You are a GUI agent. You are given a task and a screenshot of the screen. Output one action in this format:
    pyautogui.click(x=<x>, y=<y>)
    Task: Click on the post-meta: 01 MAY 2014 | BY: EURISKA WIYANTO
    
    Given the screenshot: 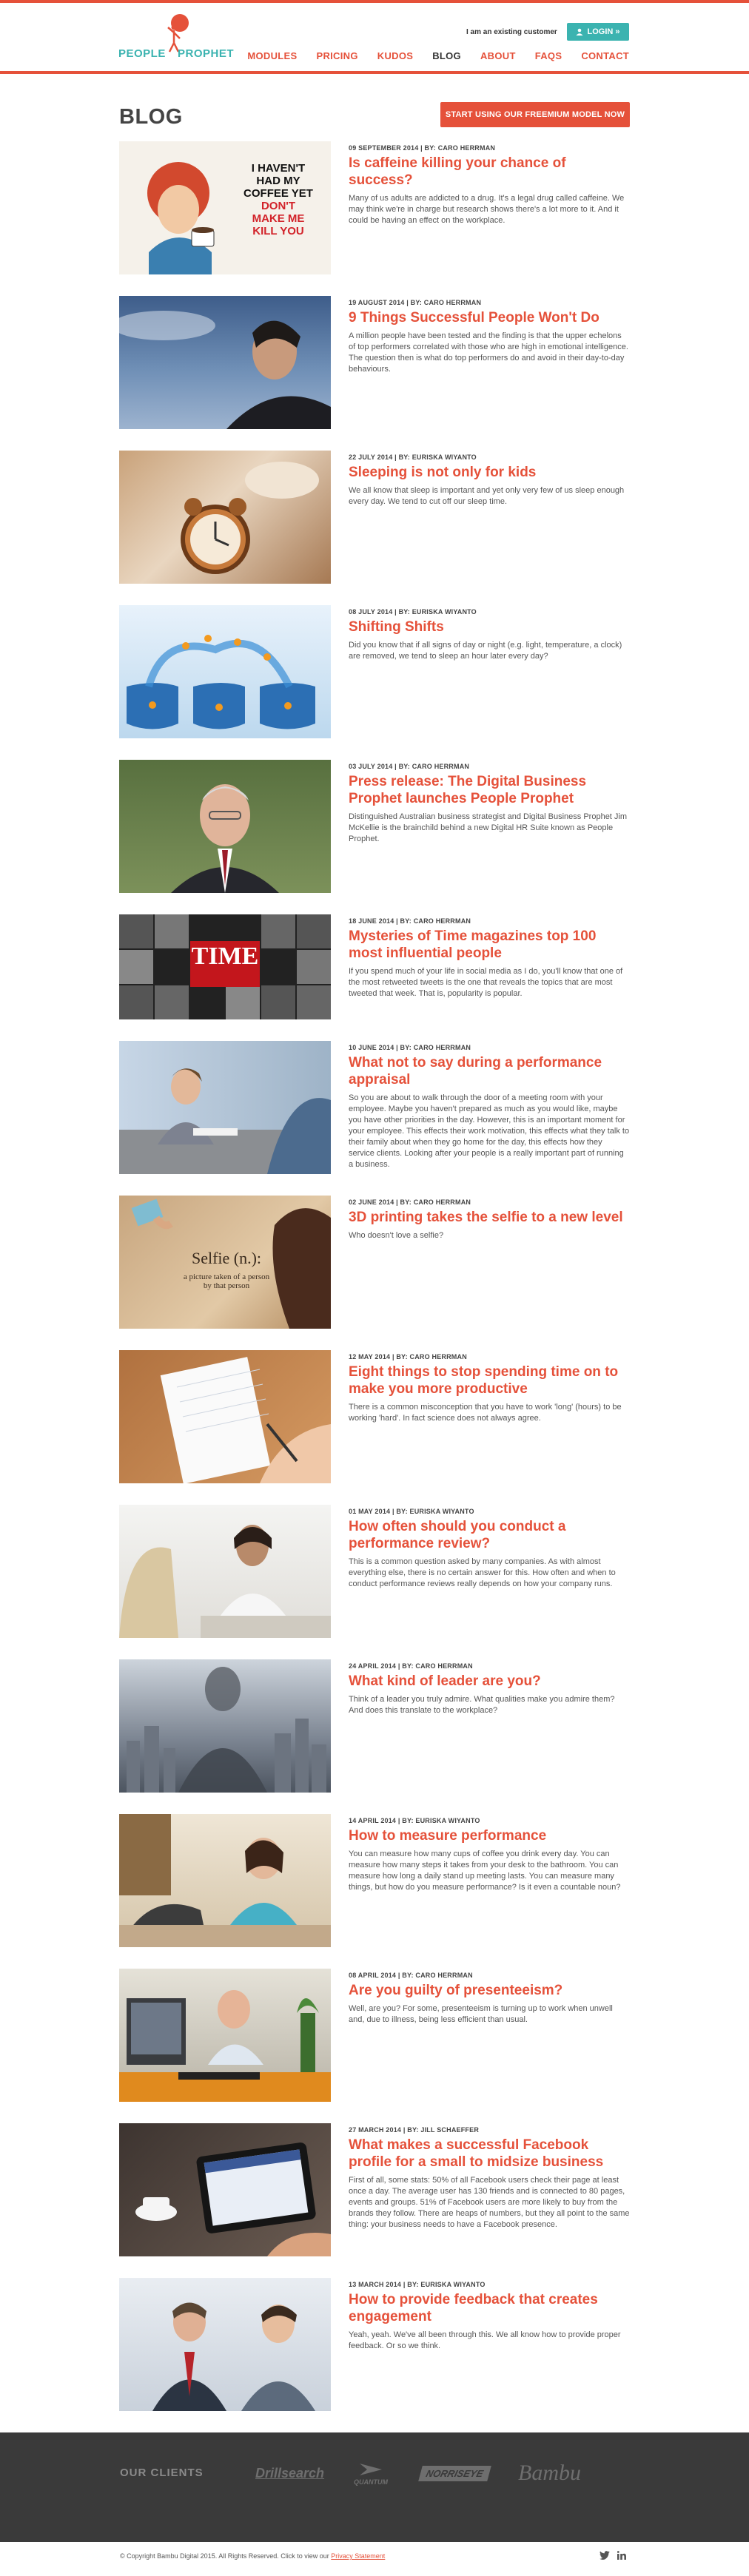 What is the action you would take?
    pyautogui.click(x=411, y=1511)
    